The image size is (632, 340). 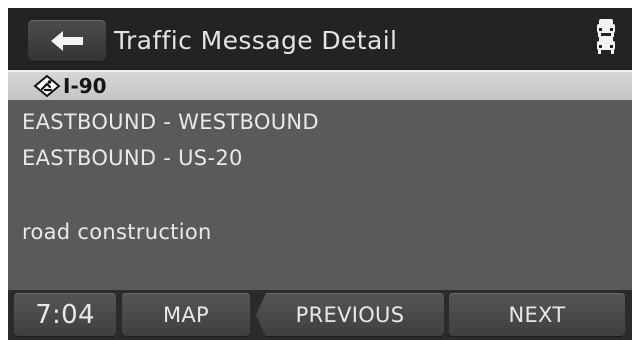 I want to click on previous-button: PREVIOUS, so click(x=350, y=315).